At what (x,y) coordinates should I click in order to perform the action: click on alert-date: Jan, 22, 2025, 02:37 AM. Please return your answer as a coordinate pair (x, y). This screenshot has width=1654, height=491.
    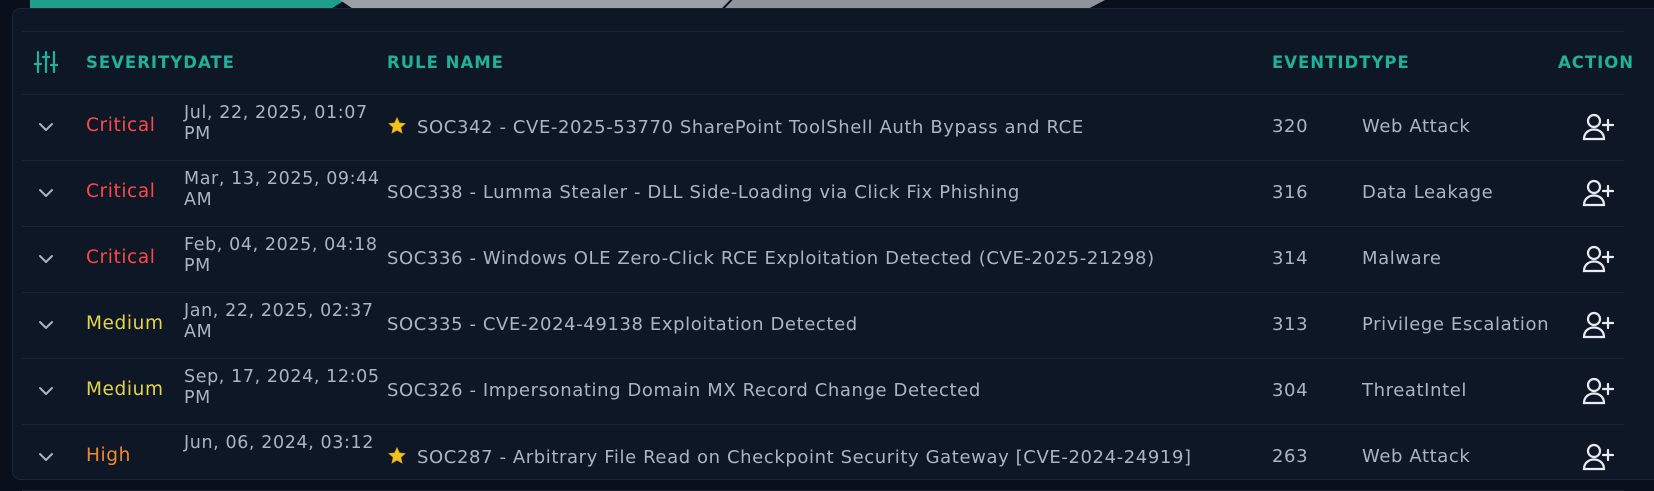
    Looking at the image, I should click on (284, 322).